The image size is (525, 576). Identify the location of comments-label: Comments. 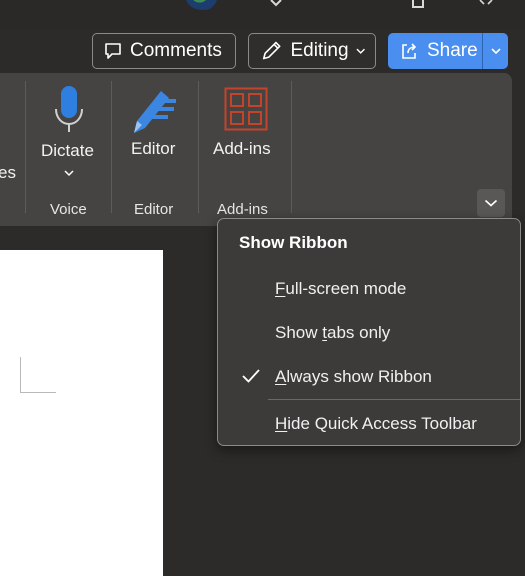
(176, 50).